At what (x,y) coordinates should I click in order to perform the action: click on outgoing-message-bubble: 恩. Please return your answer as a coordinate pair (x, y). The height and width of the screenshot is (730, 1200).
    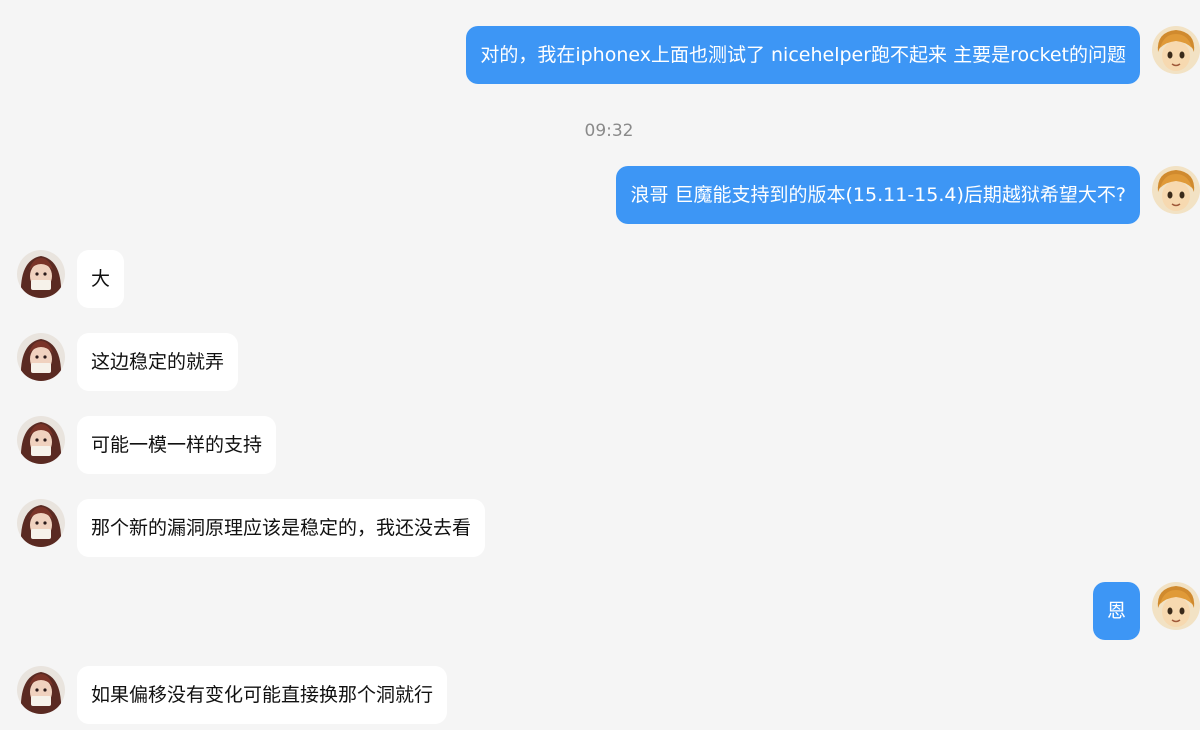
    Looking at the image, I should click on (1116, 611).